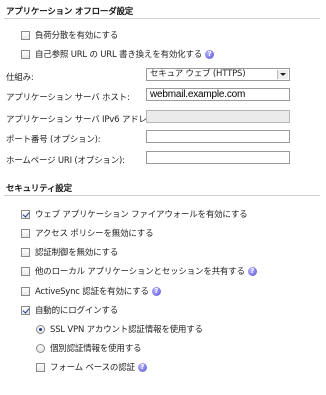 This screenshot has height=395, width=326. What do you see at coordinates (20, 78) in the screenshot?
I see `scheme-label: 仕組み:` at bounding box center [20, 78].